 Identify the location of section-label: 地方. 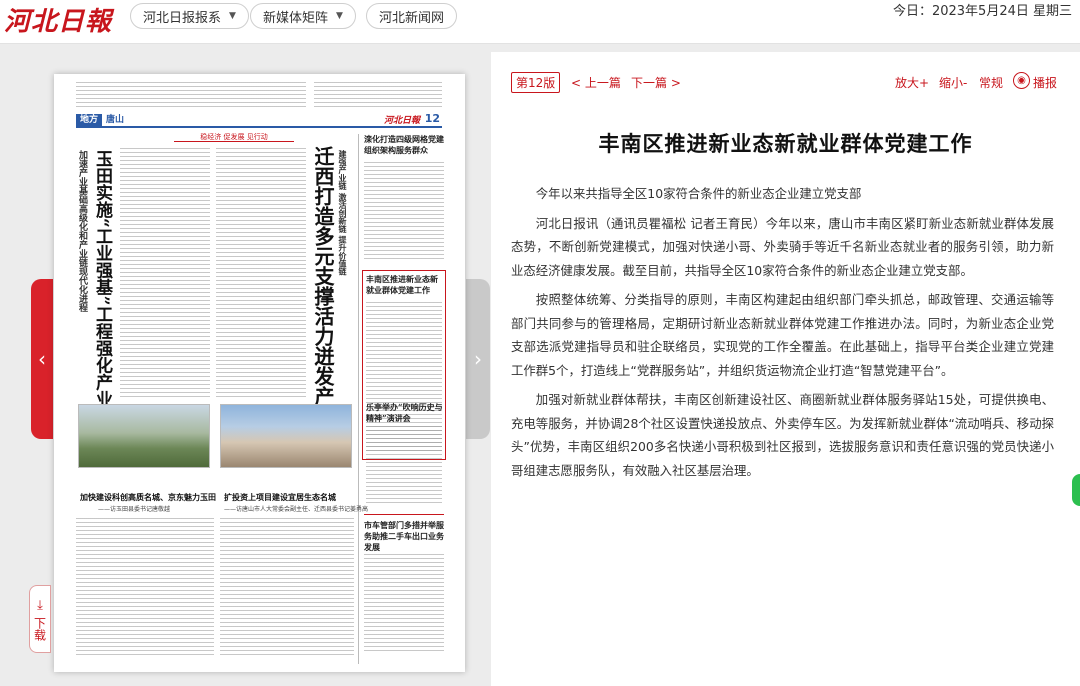
(89, 120).